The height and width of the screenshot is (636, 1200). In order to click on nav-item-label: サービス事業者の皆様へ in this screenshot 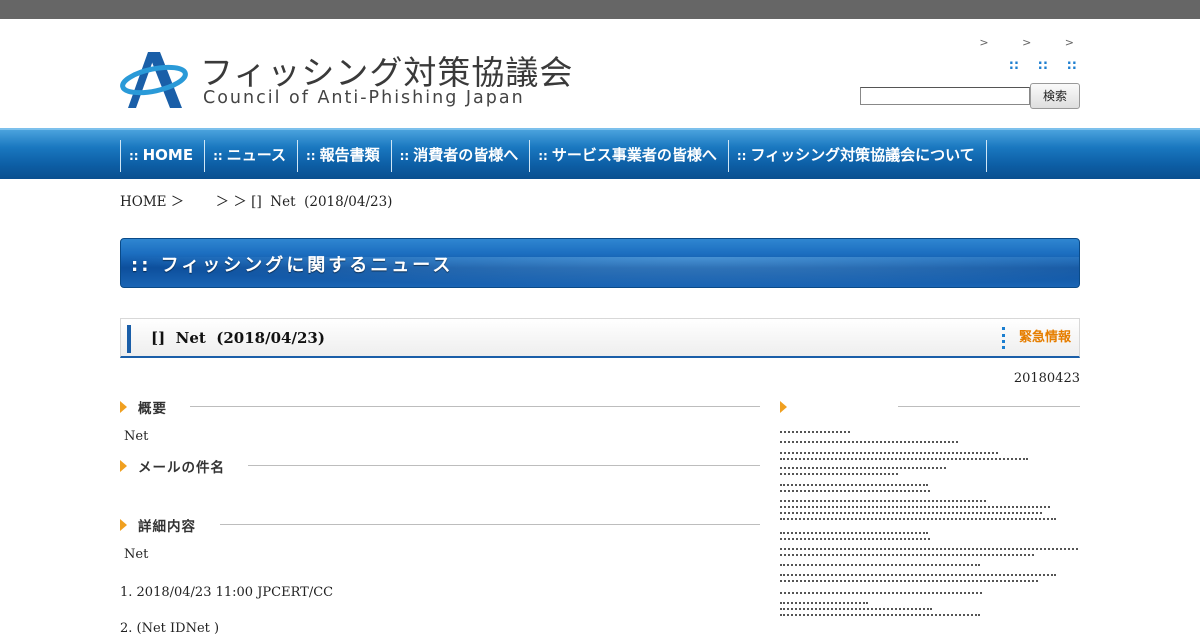, I will do `click(634, 155)`.